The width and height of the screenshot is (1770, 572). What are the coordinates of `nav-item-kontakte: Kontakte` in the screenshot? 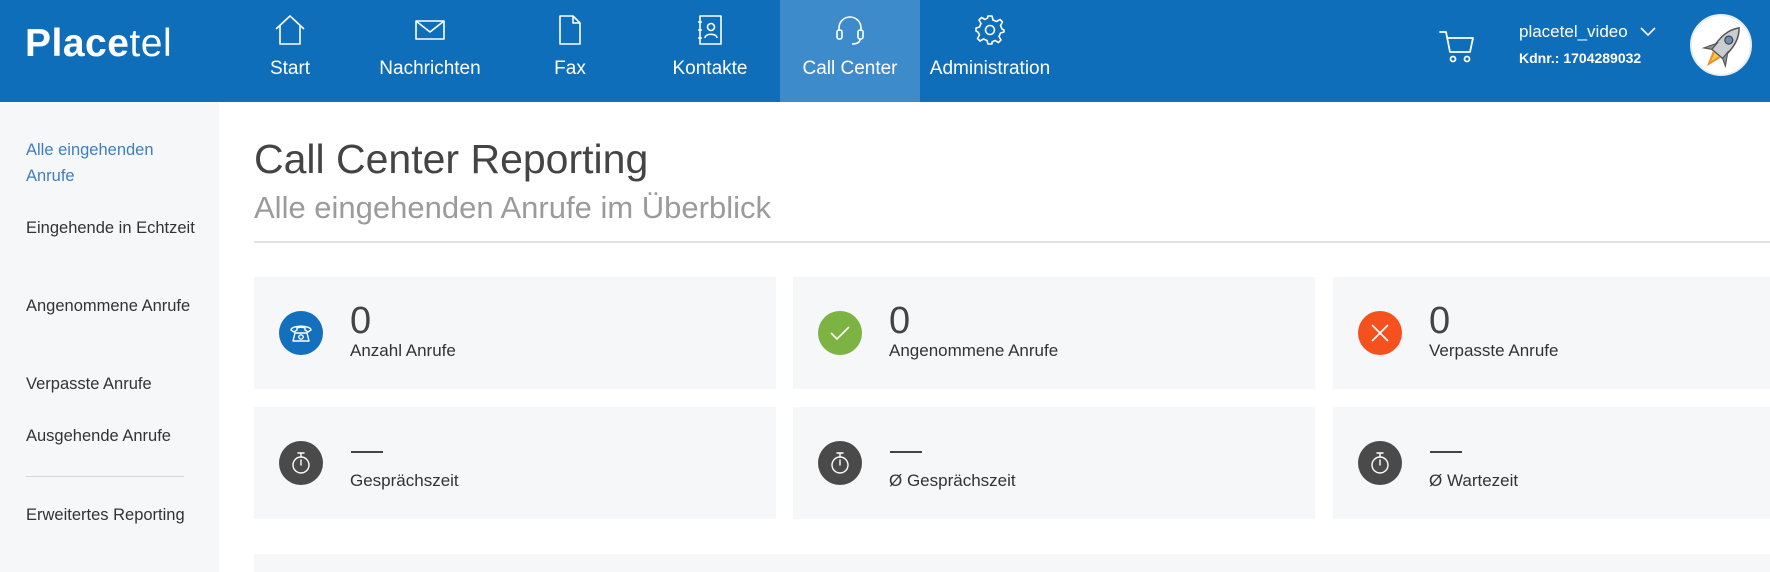 It's located at (710, 51).